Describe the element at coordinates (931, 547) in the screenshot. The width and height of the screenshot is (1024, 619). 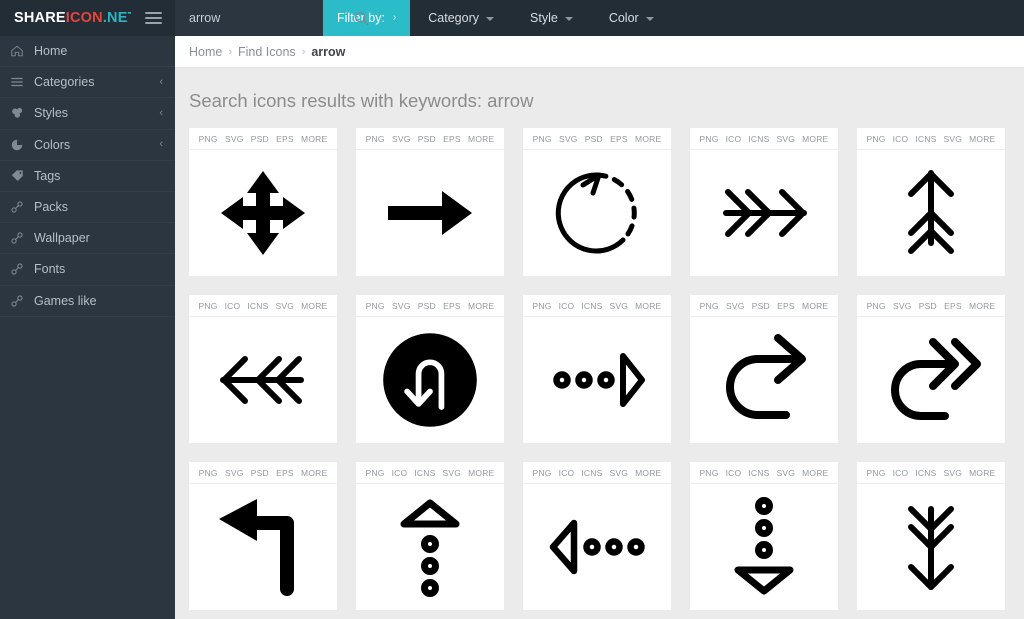
I see `feathered-down-arrow-icon` at that location.